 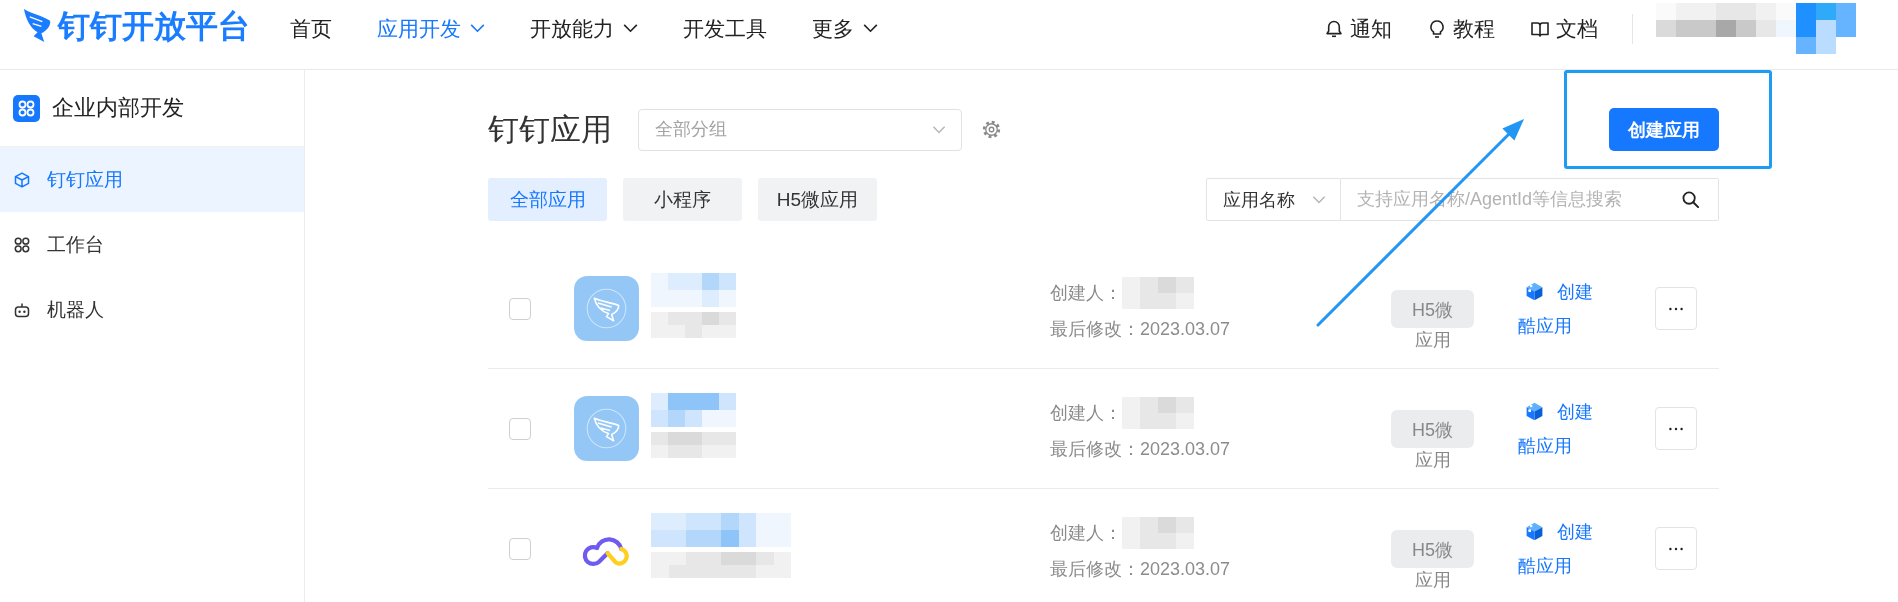 What do you see at coordinates (1564, 28) in the screenshot?
I see `header-link: 文档` at bounding box center [1564, 28].